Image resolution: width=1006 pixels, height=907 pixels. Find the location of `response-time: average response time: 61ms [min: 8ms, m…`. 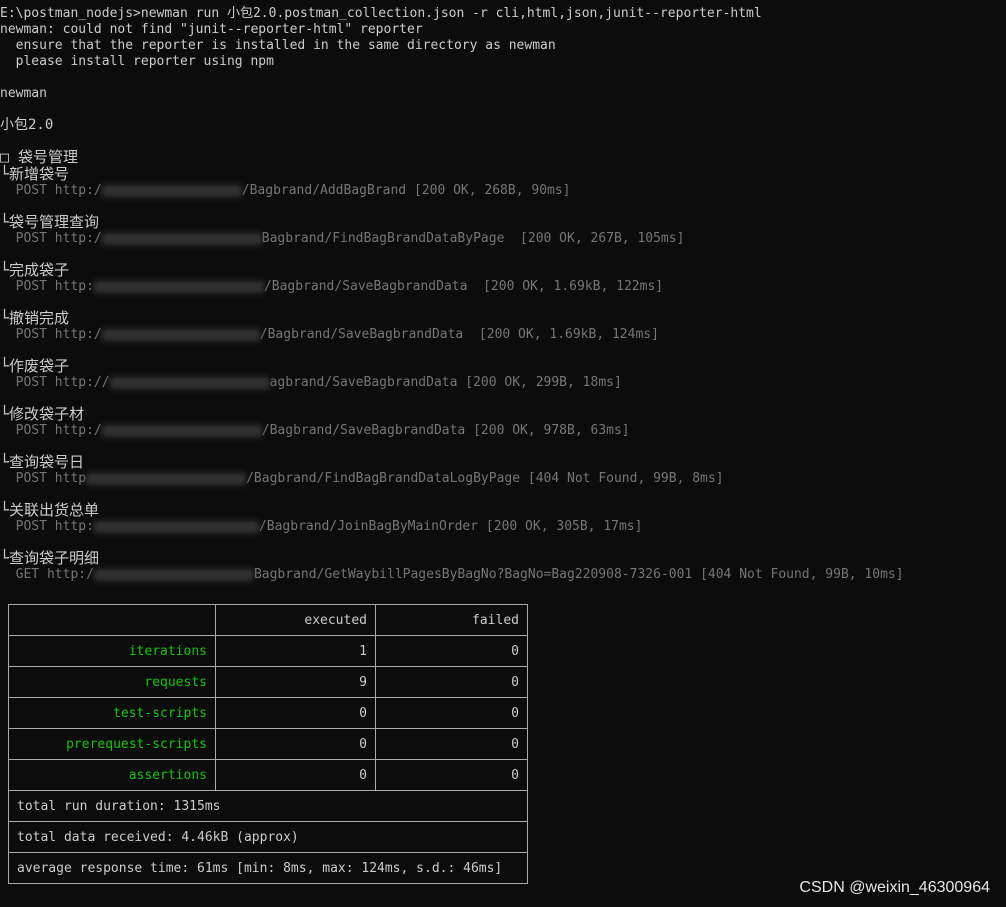

response-time: average response time: 61ms [min: 8ms, m… is located at coordinates (268, 868).